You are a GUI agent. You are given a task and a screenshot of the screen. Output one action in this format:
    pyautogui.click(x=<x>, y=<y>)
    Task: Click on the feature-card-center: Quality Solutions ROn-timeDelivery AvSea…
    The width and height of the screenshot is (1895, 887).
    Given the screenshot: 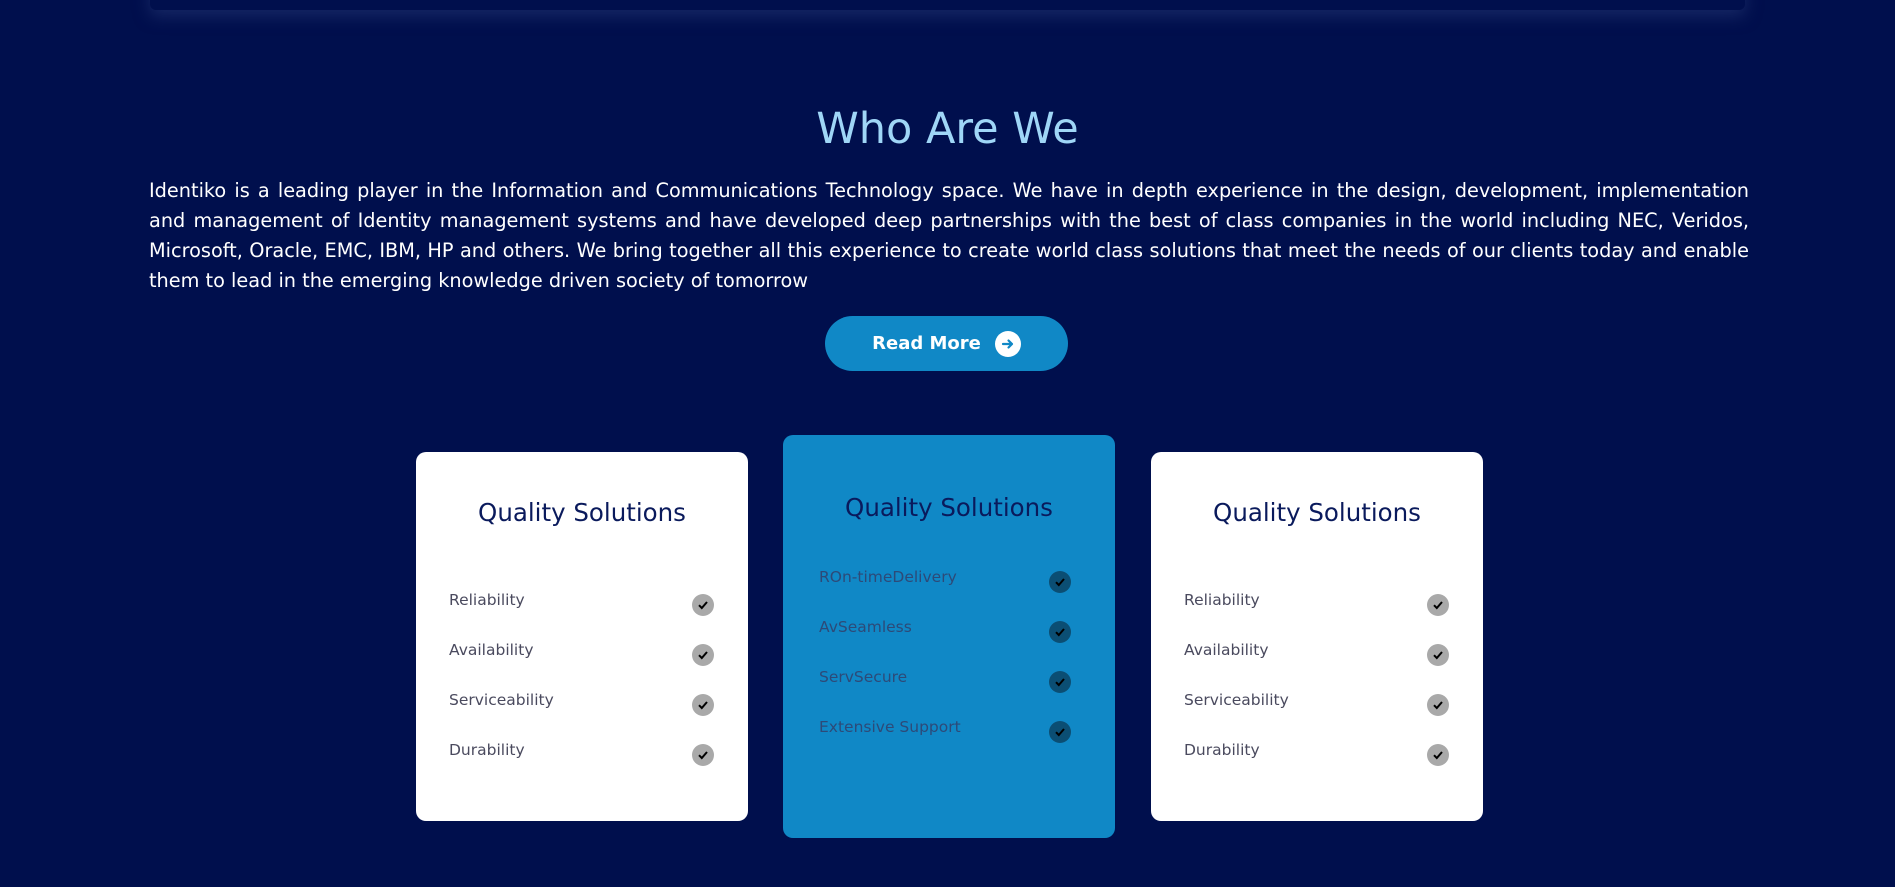 What is the action you would take?
    pyautogui.click(x=949, y=636)
    